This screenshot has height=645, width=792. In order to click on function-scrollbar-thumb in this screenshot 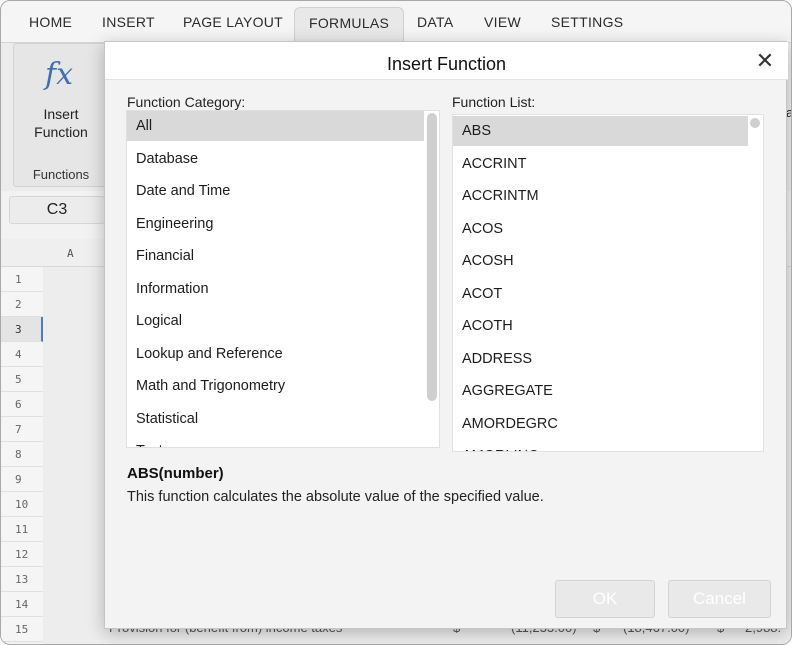, I will do `click(755, 123)`.